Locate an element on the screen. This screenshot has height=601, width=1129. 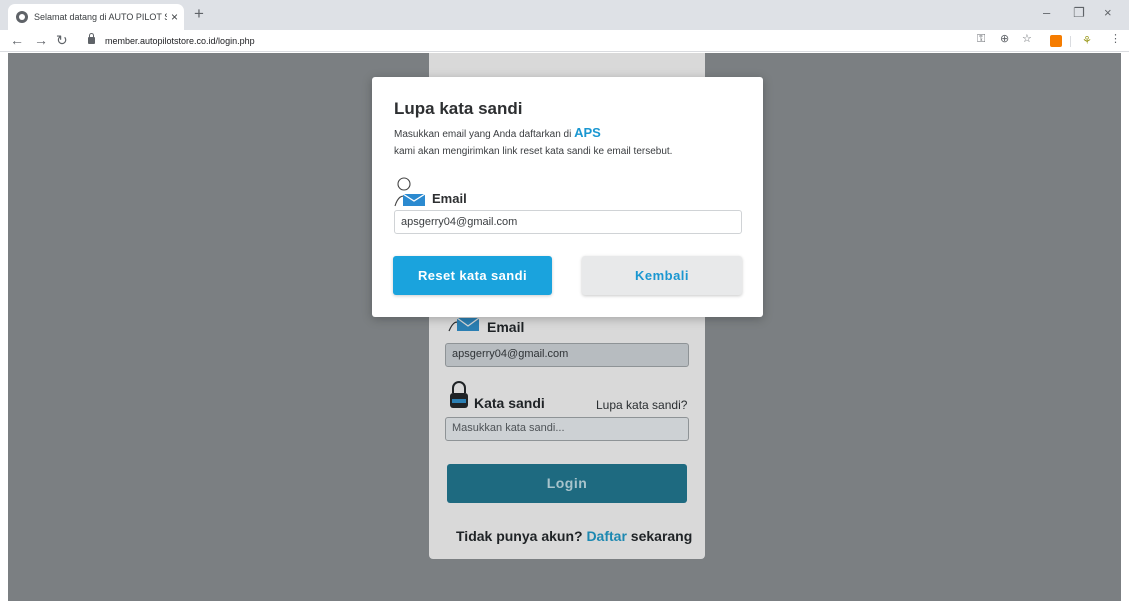
reset-password-button: Reset kata sandi is located at coordinates (472, 275).